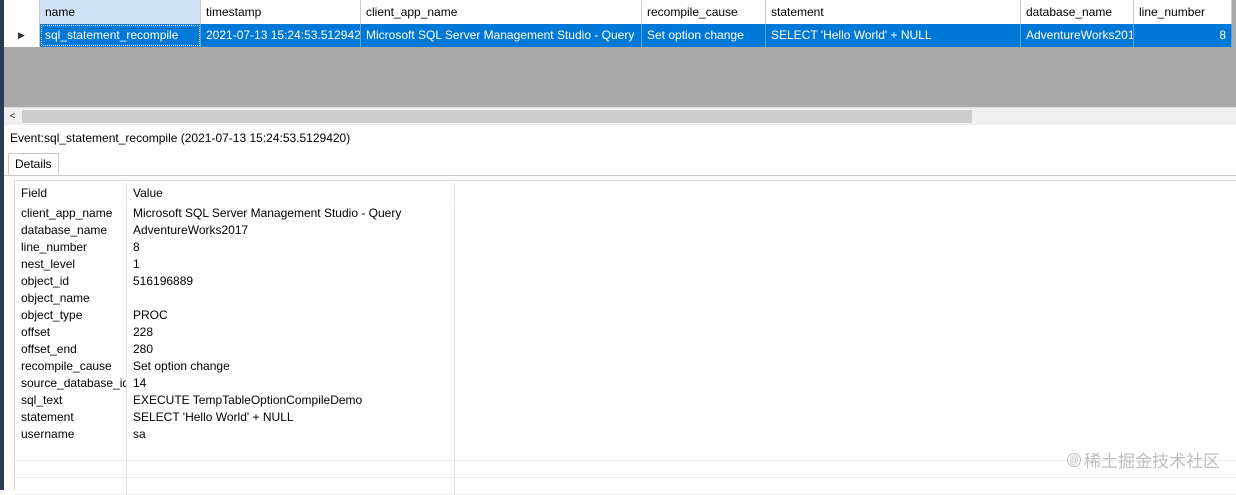 This screenshot has width=1236, height=495. I want to click on cell-timestamp: 2021-07-13 15:24:53.5129420, so click(281, 35).